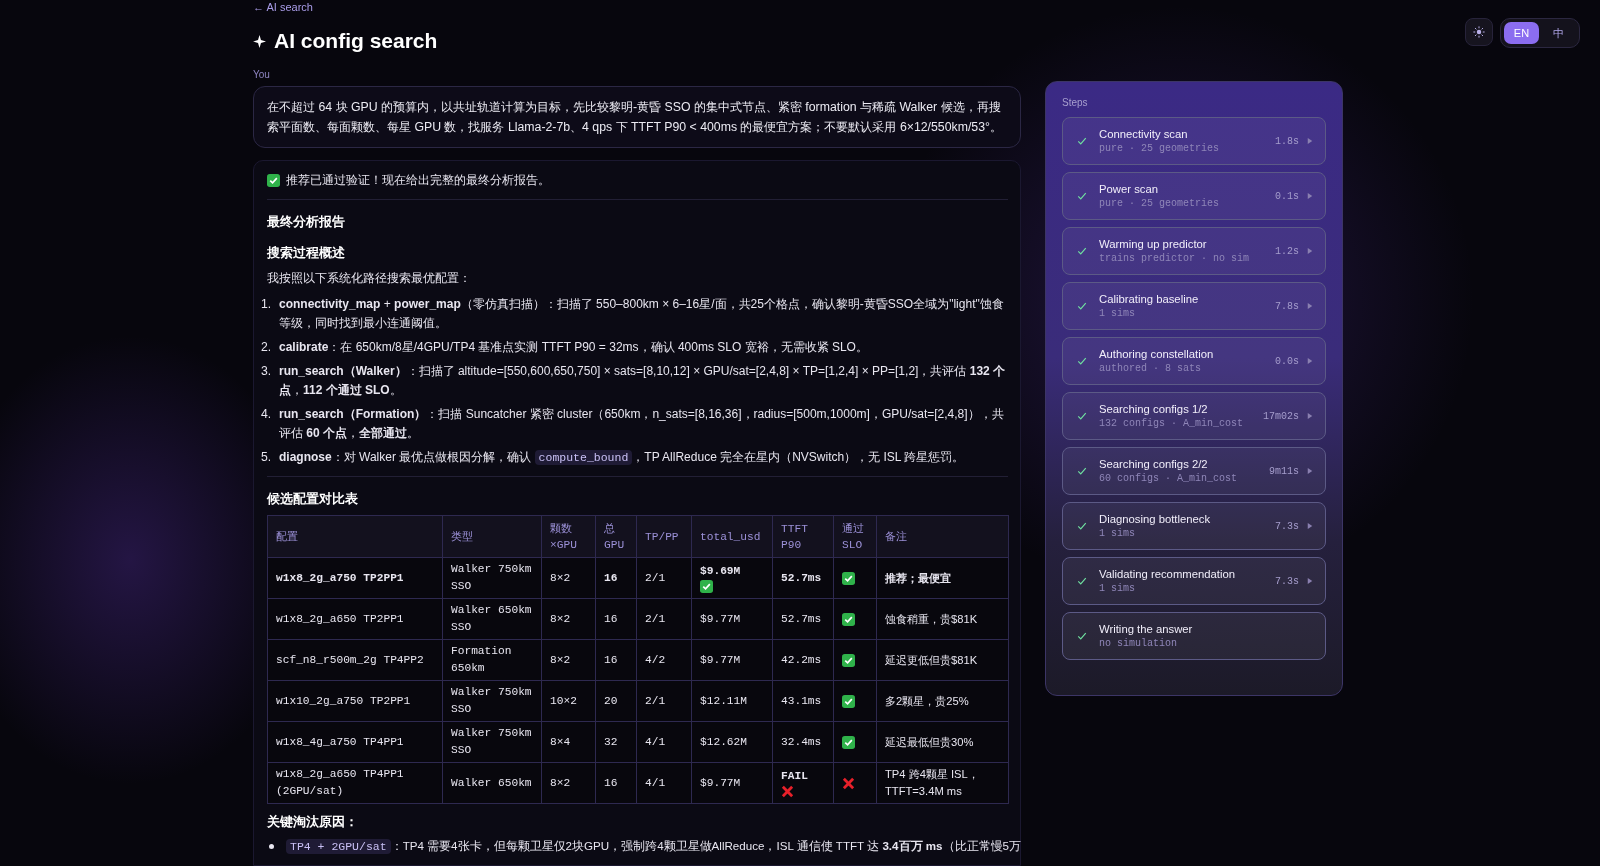  What do you see at coordinates (801, 660) in the screenshot?
I see `table-cell-text: 42.2ms` at bounding box center [801, 660].